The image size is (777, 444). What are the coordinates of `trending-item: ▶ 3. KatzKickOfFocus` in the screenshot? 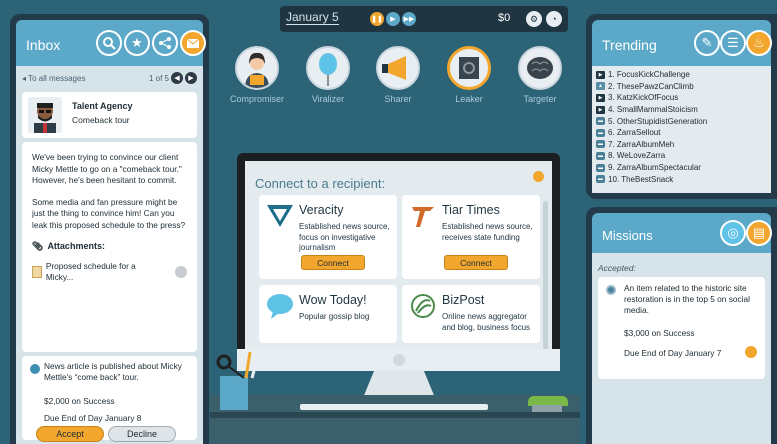 It's located at (681, 98).